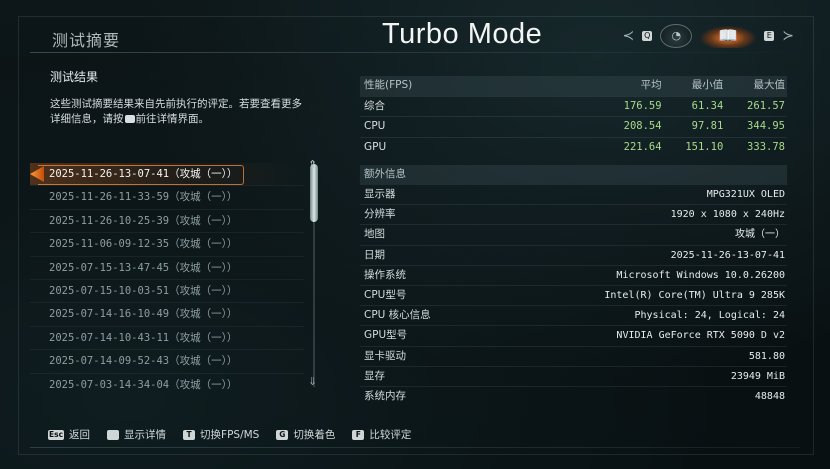 This screenshot has height=469, width=830. I want to click on extra-info-key: CPU 核心信息, so click(397, 315).